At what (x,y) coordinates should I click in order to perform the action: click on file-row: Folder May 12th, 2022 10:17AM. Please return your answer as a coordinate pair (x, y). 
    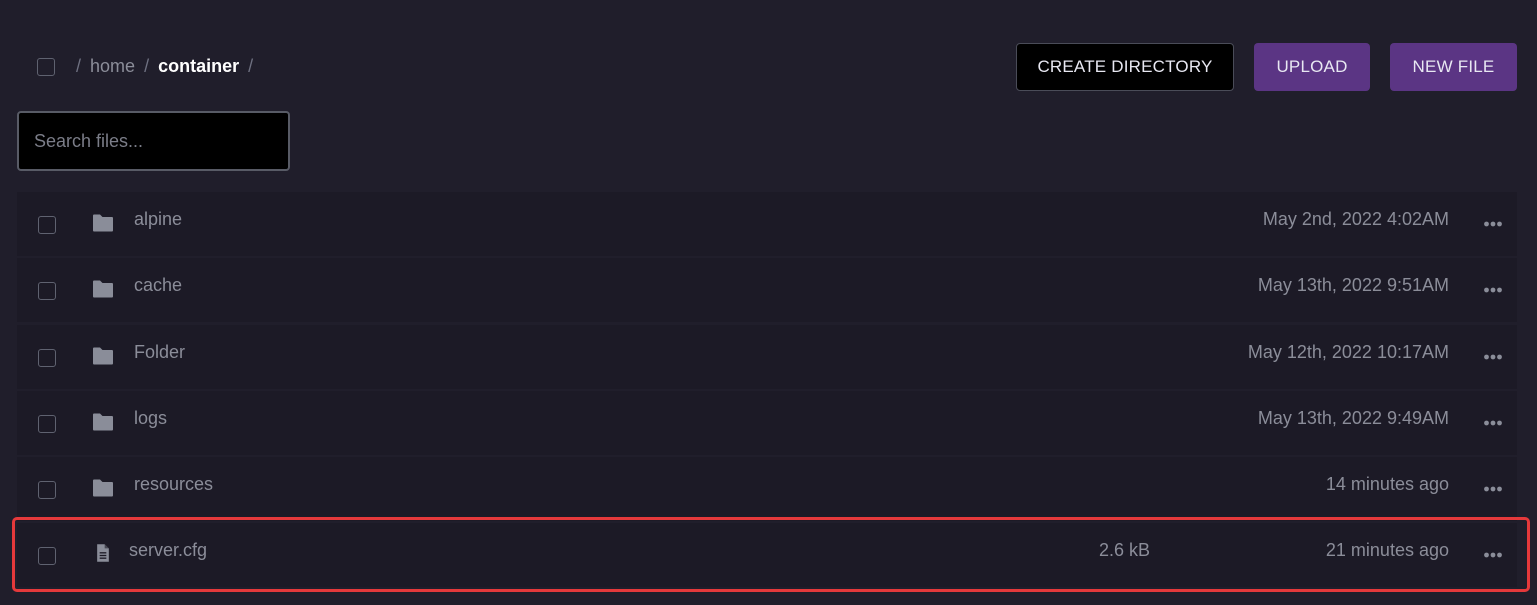
    Looking at the image, I should click on (767, 356).